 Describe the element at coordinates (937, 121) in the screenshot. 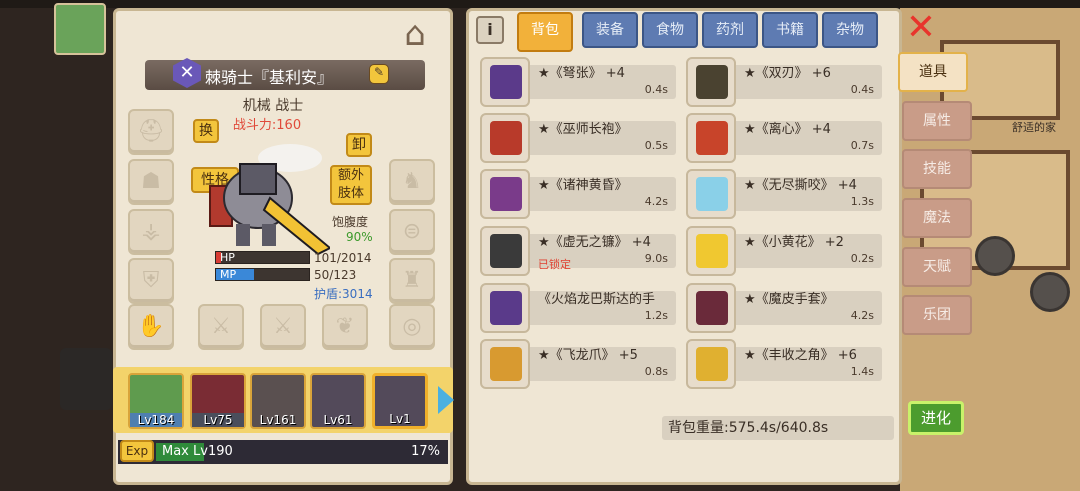

I see `side-tab-attributes: 属性` at that location.